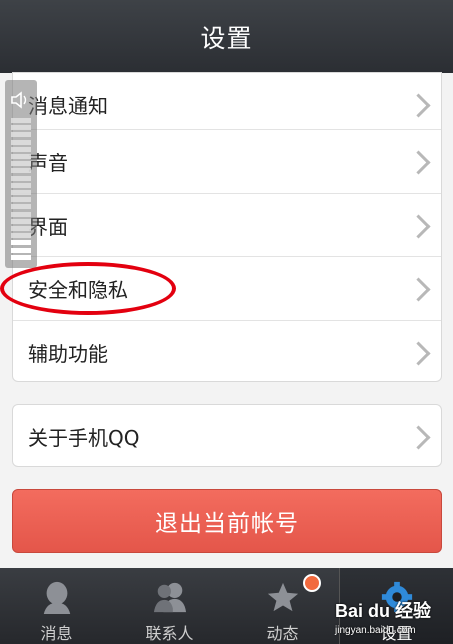  Describe the element at coordinates (88, 288) in the screenshot. I see `highlight-circle` at that location.